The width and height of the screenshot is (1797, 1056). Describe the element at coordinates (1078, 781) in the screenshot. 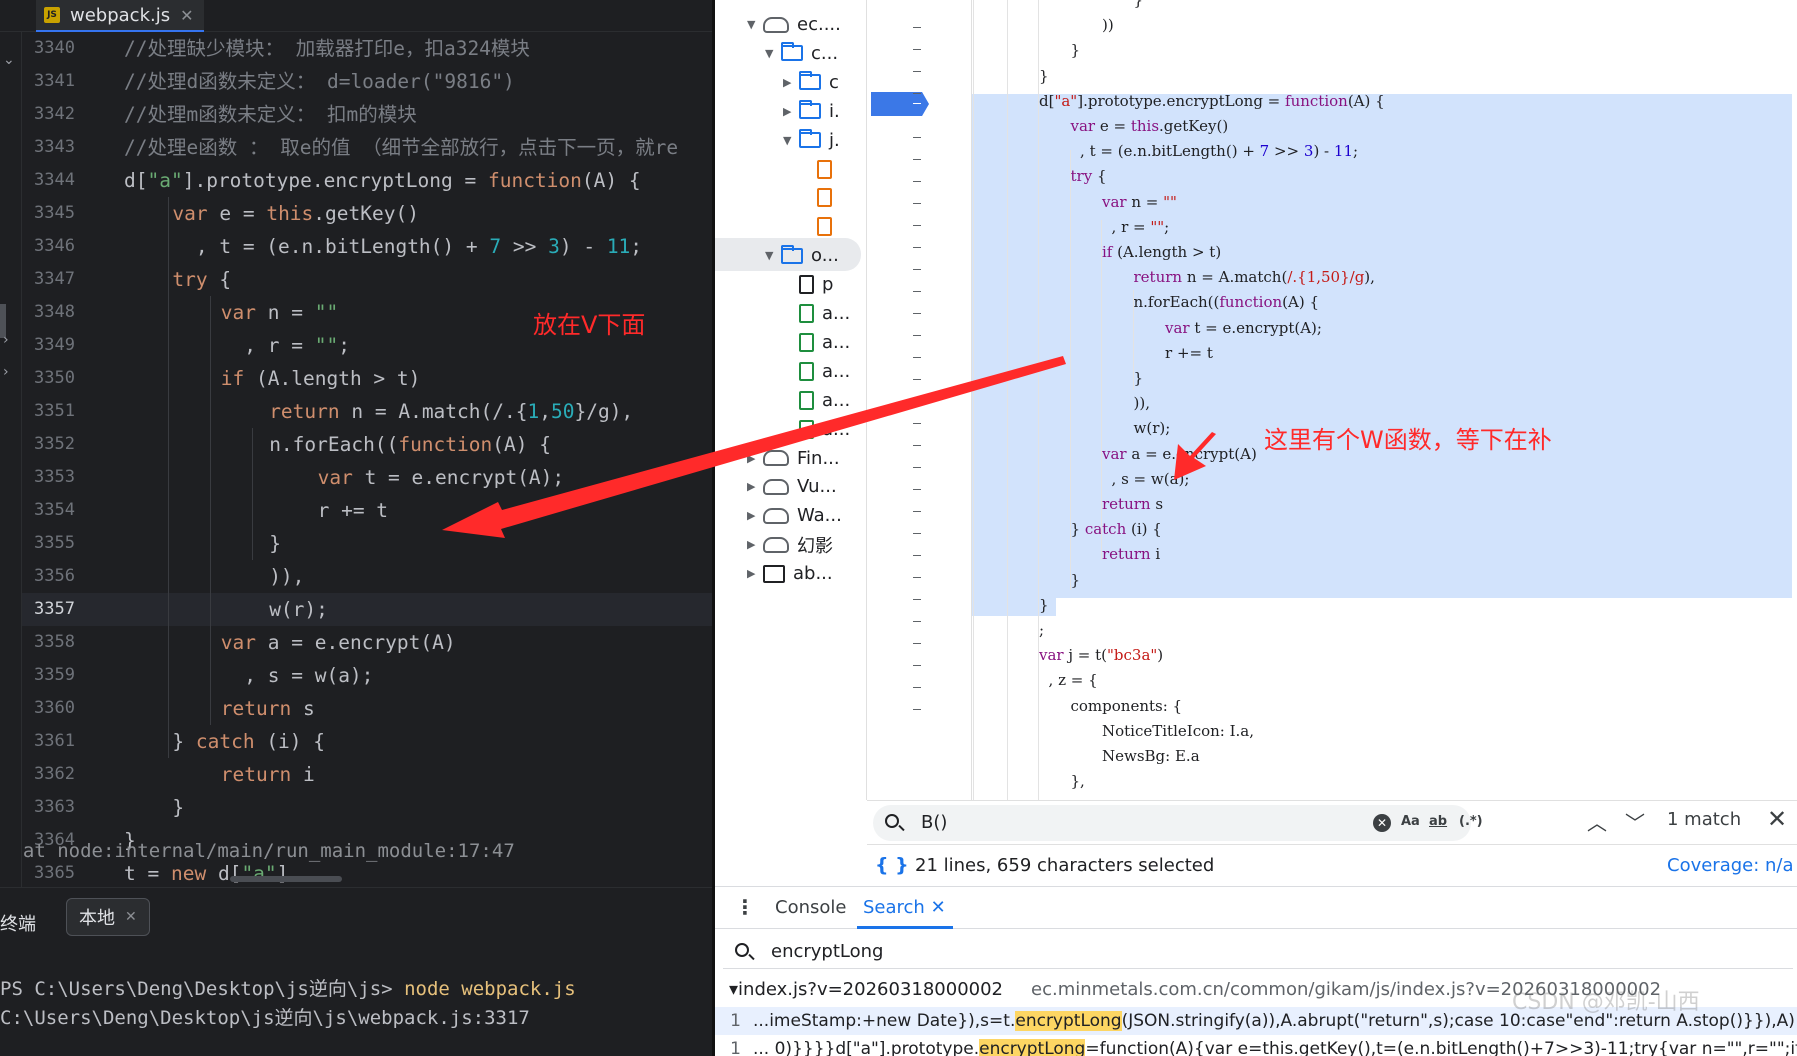

I see `source-line: },` at that location.